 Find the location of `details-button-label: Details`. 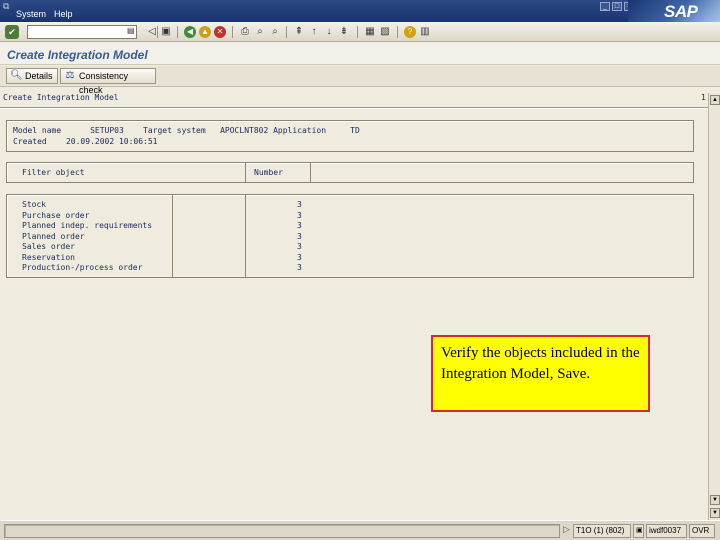

details-button-label: Details is located at coordinates (39, 76).